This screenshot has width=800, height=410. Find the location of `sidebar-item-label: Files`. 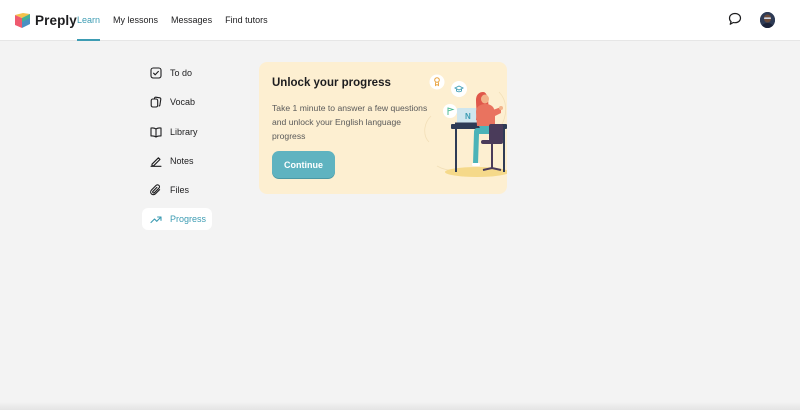

sidebar-item-label: Files is located at coordinates (180, 190).